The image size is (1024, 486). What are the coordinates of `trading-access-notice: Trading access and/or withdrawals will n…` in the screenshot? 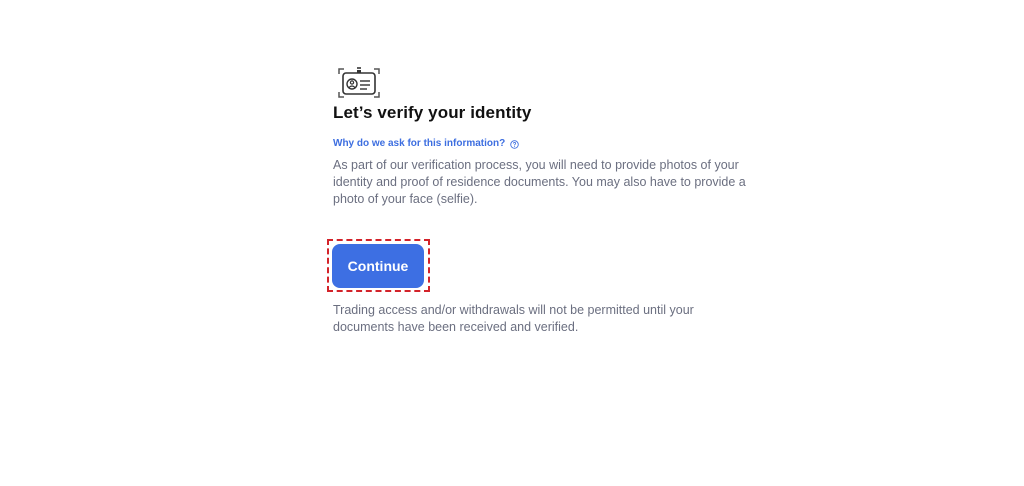 It's located at (513, 318).